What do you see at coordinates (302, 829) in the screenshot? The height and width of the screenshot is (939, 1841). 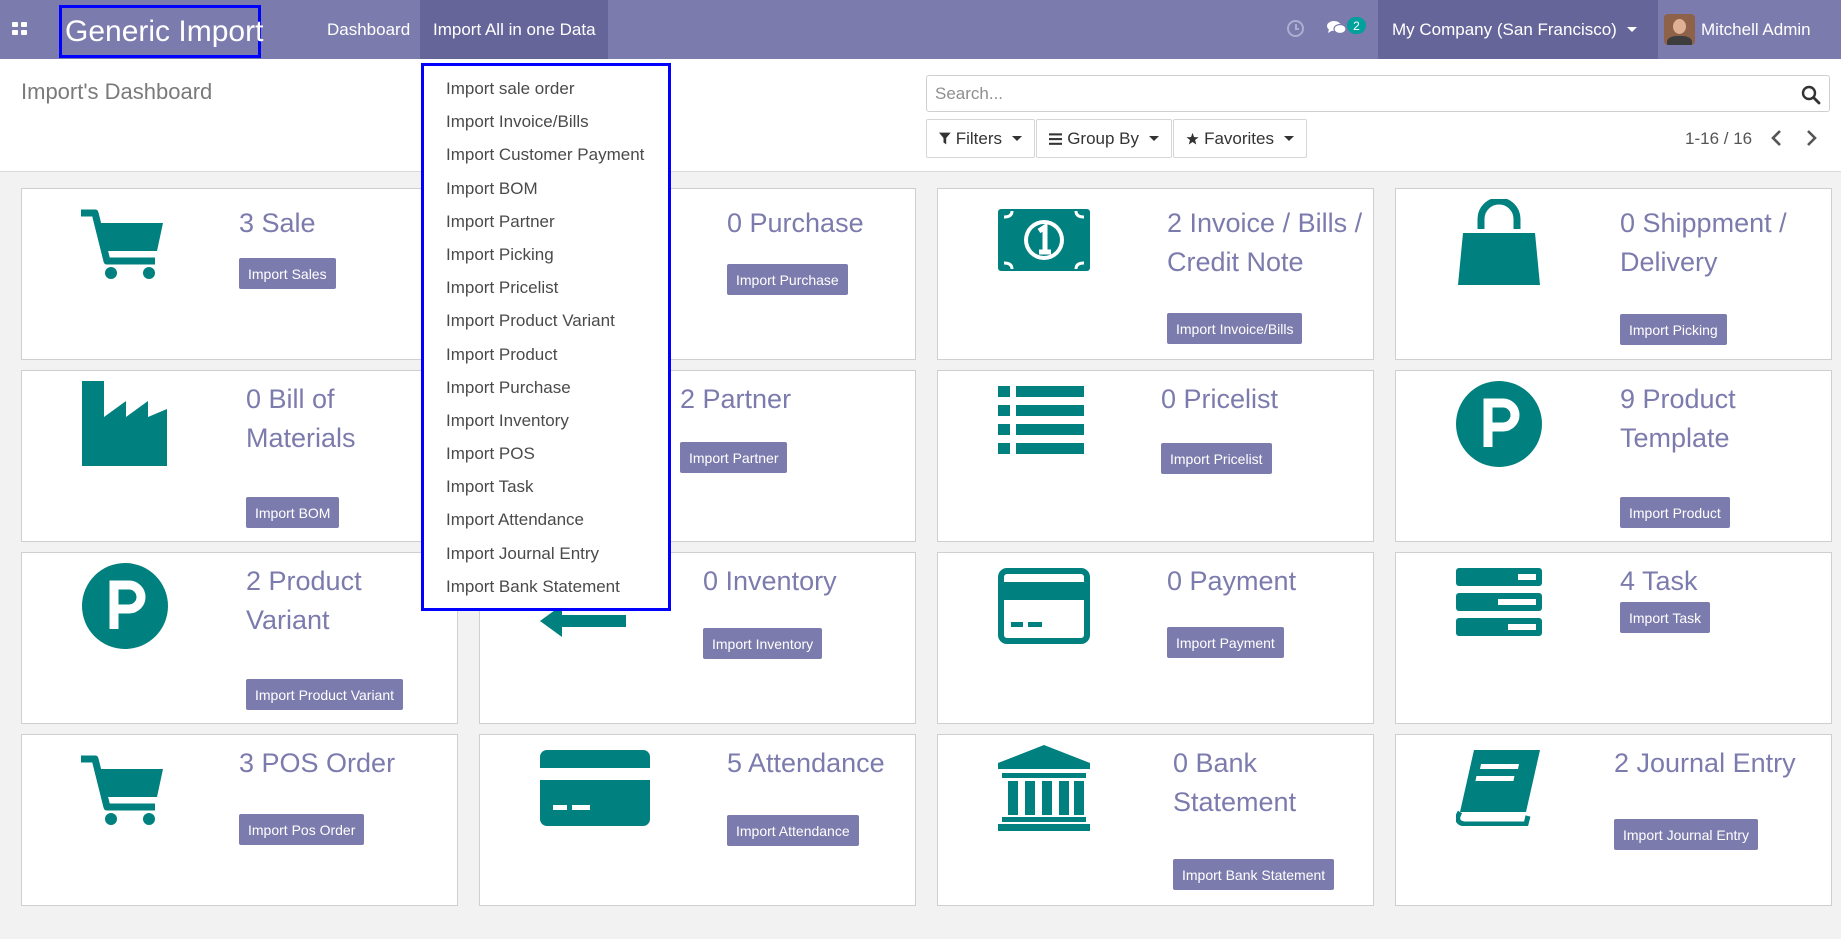 I see `import-pos-order-button: Import Pos Order` at bounding box center [302, 829].